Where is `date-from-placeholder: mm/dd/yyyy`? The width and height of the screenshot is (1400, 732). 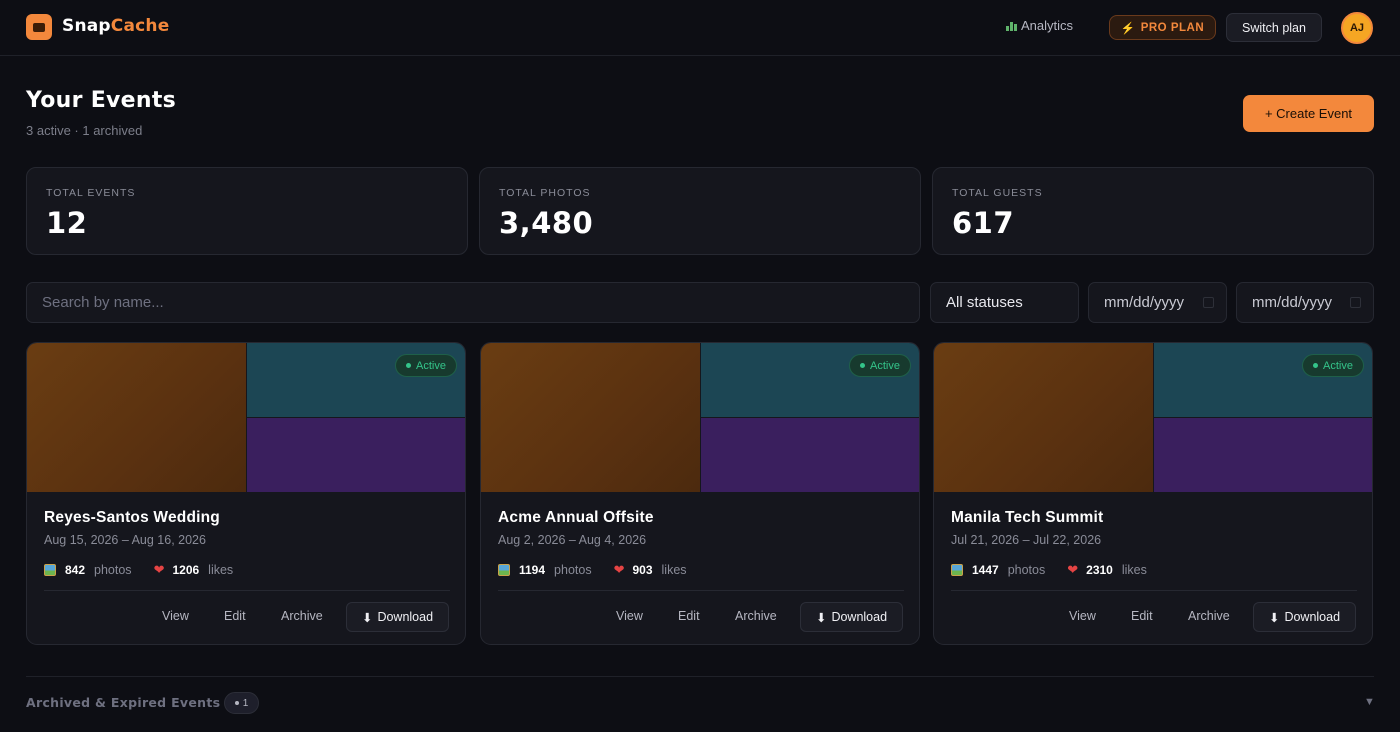
date-from-placeholder: mm/dd/yyyy is located at coordinates (1144, 302).